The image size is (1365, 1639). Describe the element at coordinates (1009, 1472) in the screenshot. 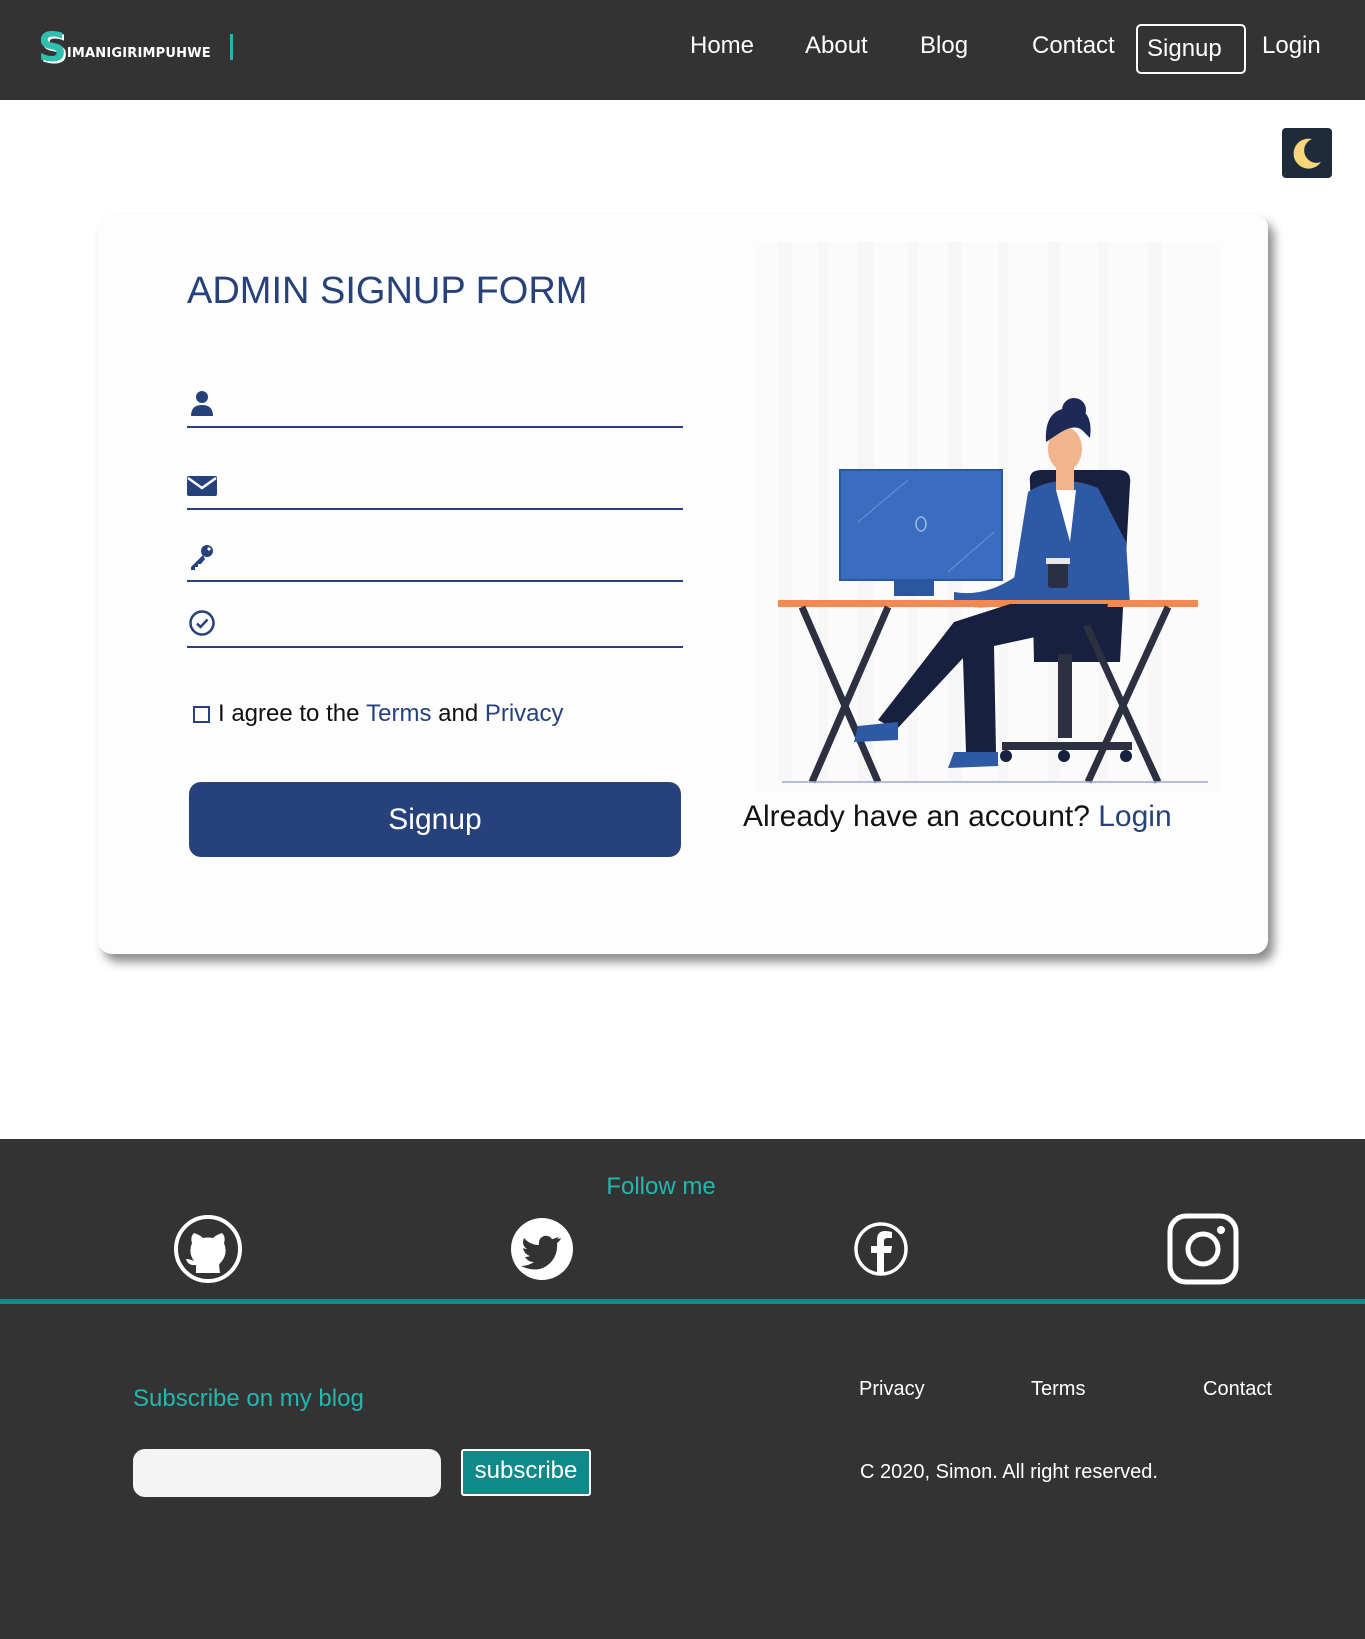

I see `copyright-text: C 2020, Simon. All right reserved.` at that location.